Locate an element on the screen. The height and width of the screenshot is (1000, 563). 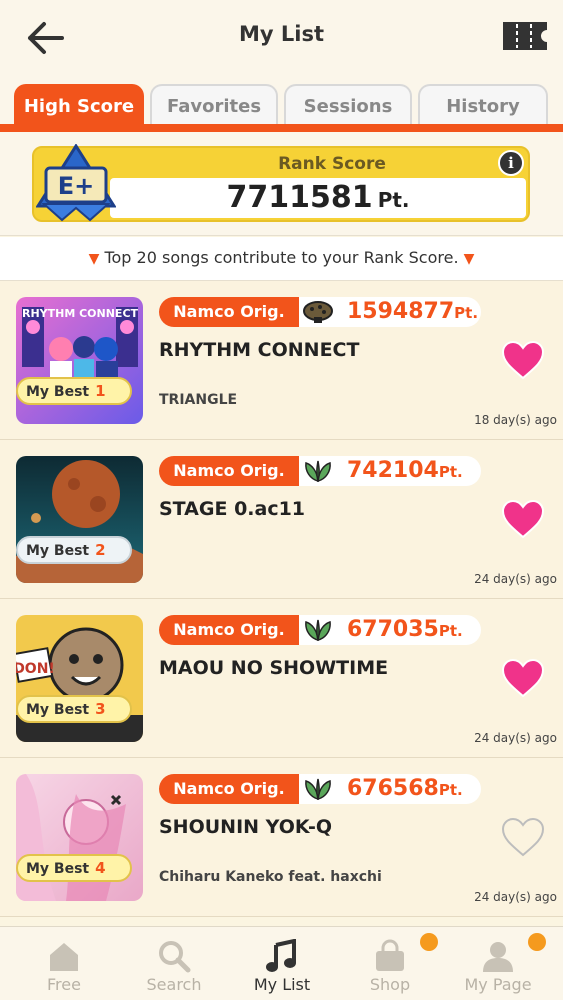
song-title: RHYTHM CONNECT is located at coordinates (259, 350).